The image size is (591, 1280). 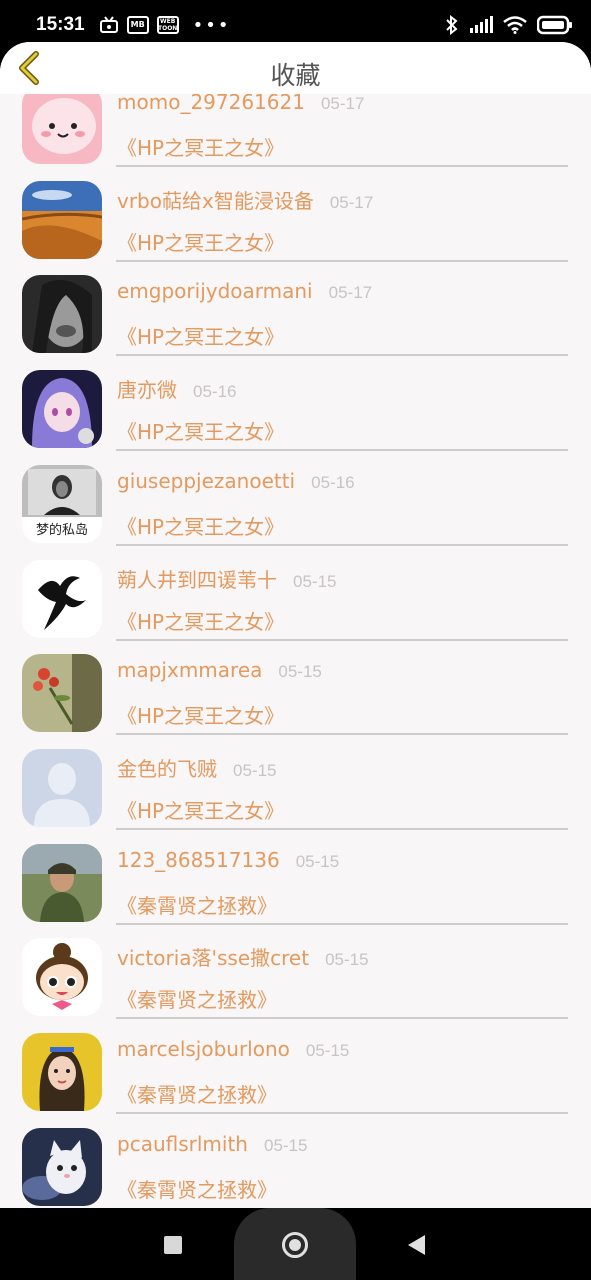 What do you see at coordinates (416, 1245) in the screenshot?
I see `back-triangle-icon` at bounding box center [416, 1245].